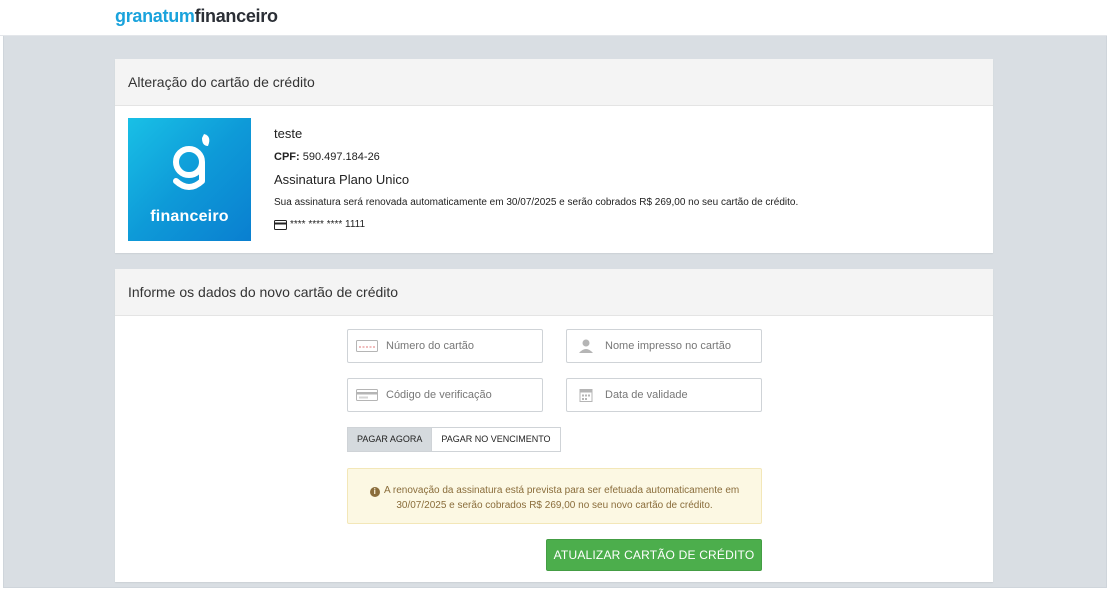 The height and width of the screenshot is (591, 1110). Describe the element at coordinates (341, 157) in the screenshot. I see `cpf-value: 590.497.184-26` at that location.